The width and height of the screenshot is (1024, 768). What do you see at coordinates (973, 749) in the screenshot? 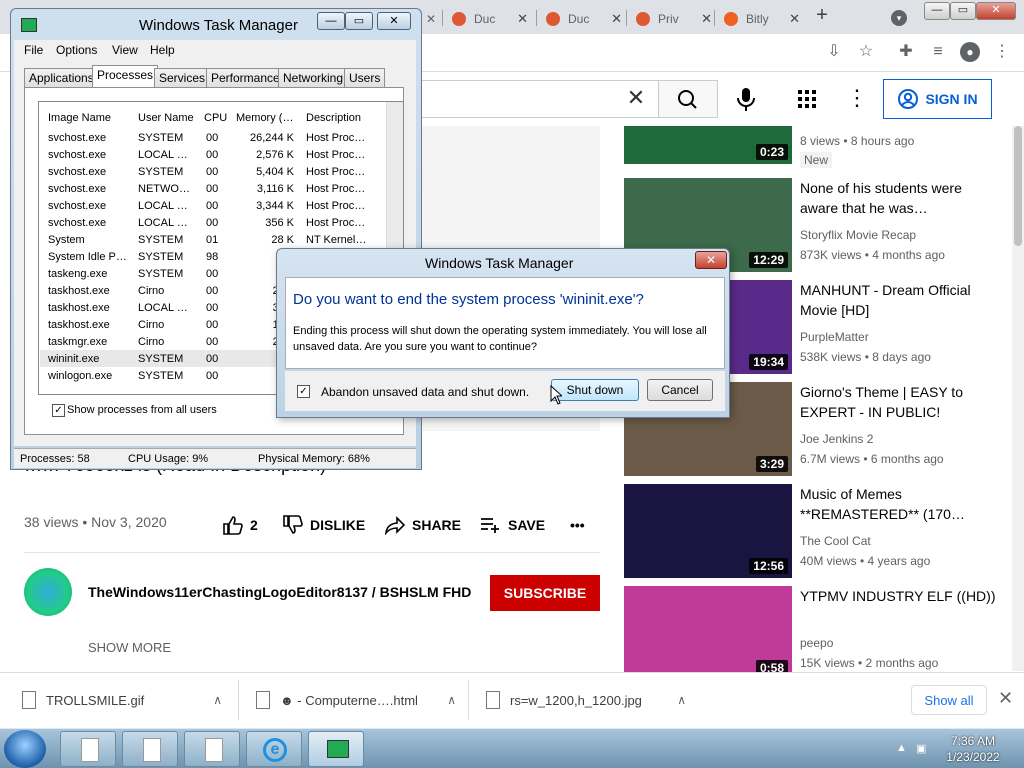
I see `clock: 7:36 AM 1/23/2022` at bounding box center [973, 749].